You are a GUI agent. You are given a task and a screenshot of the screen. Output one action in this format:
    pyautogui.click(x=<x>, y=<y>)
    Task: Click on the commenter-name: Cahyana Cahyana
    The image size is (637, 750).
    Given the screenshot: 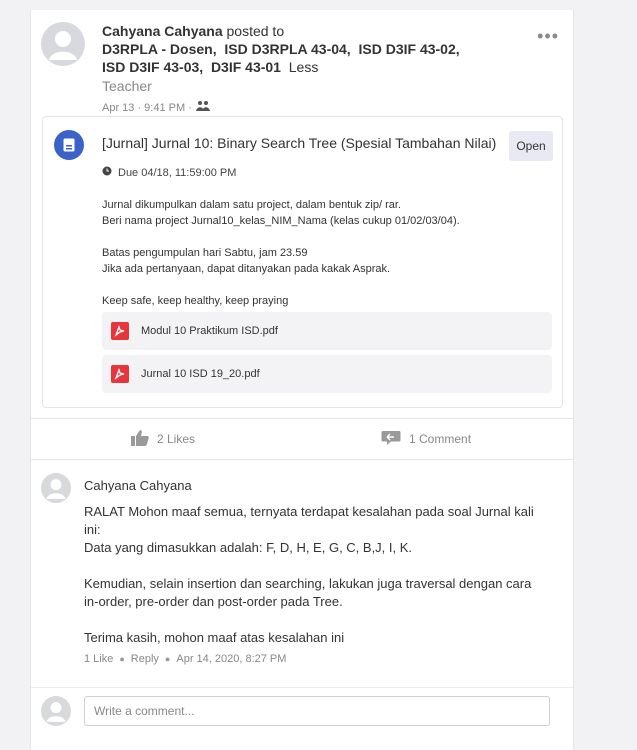 What is the action you would take?
    pyautogui.click(x=138, y=485)
    